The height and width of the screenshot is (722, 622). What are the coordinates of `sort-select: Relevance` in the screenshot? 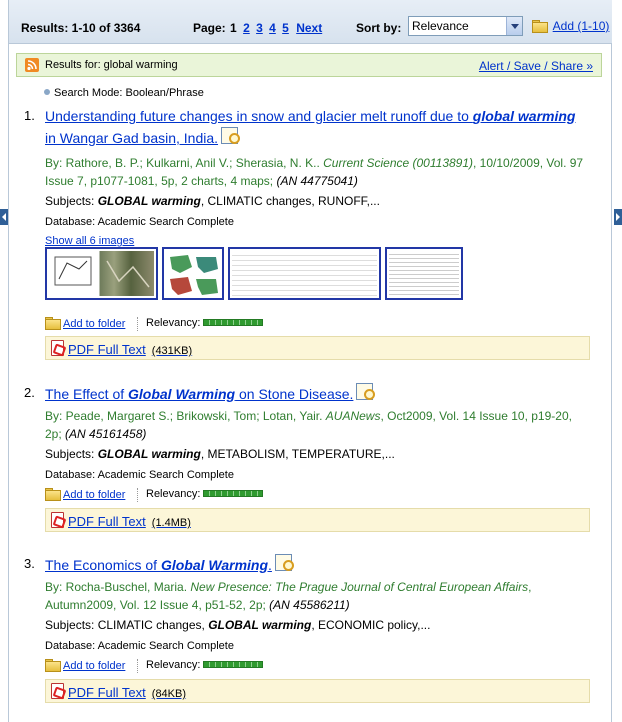 It's located at (465, 26).